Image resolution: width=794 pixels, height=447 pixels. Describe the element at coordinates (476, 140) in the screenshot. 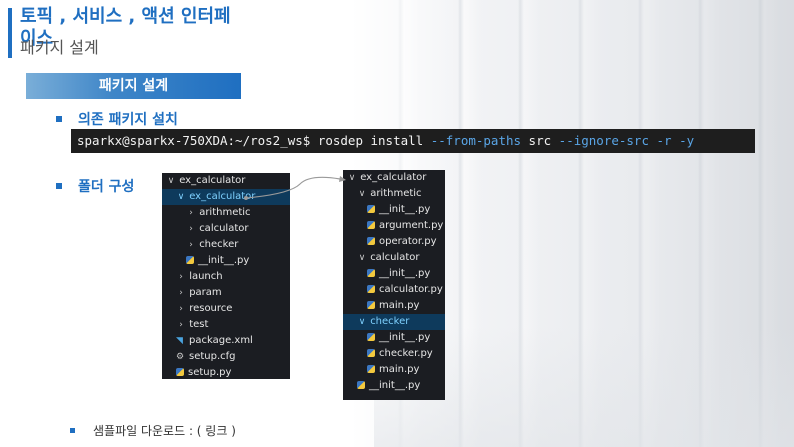

I see `terminal-option-from-paths: --from-paths` at that location.